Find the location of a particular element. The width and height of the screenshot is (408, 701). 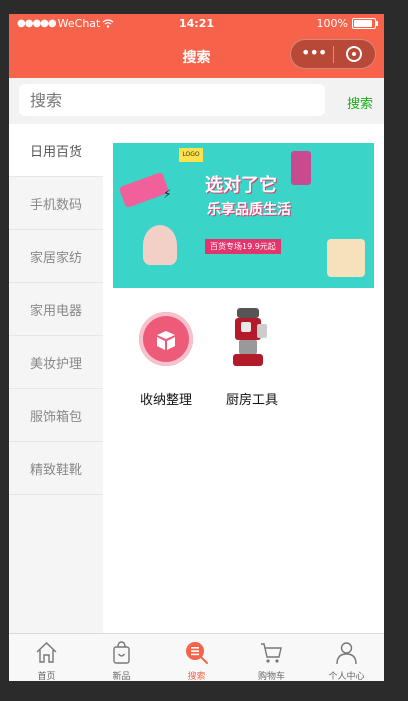

battery-group: 100% is located at coordinates (347, 23).